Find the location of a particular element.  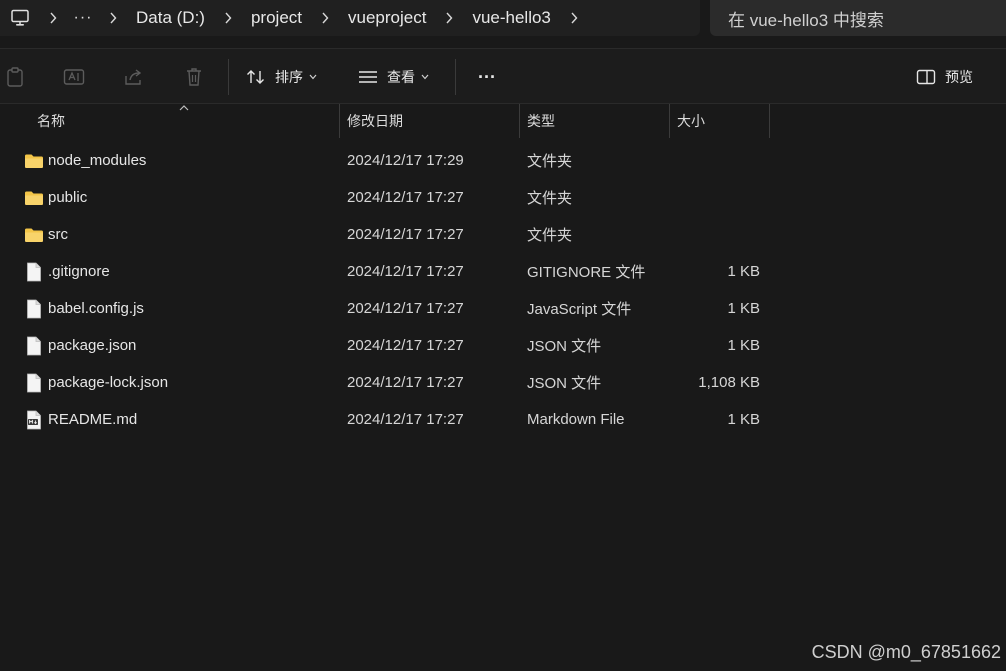

share-icon is located at coordinates (133, 77).